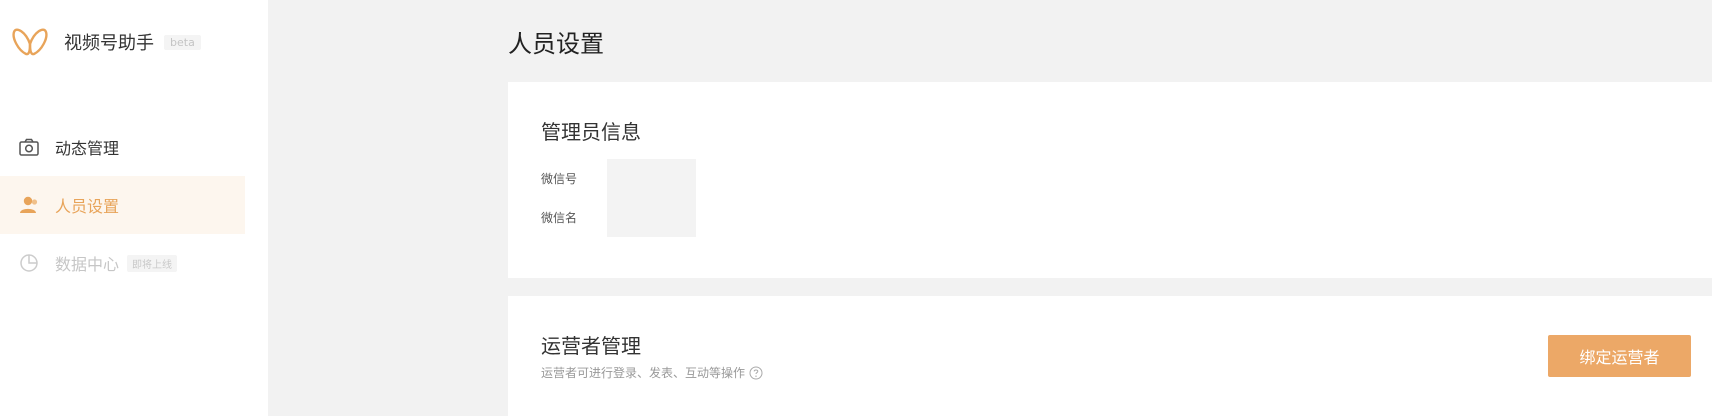 This screenshot has width=1712, height=416. Describe the element at coordinates (109, 43) in the screenshot. I see `app-name: 视频号助手` at that location.